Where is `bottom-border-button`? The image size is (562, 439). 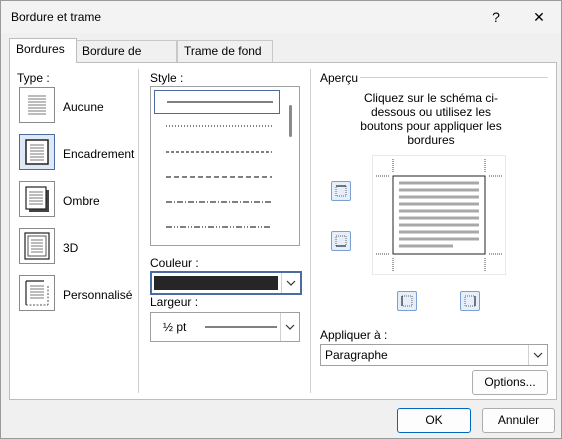 bottom-border-button is located at coordinates (341, 241).